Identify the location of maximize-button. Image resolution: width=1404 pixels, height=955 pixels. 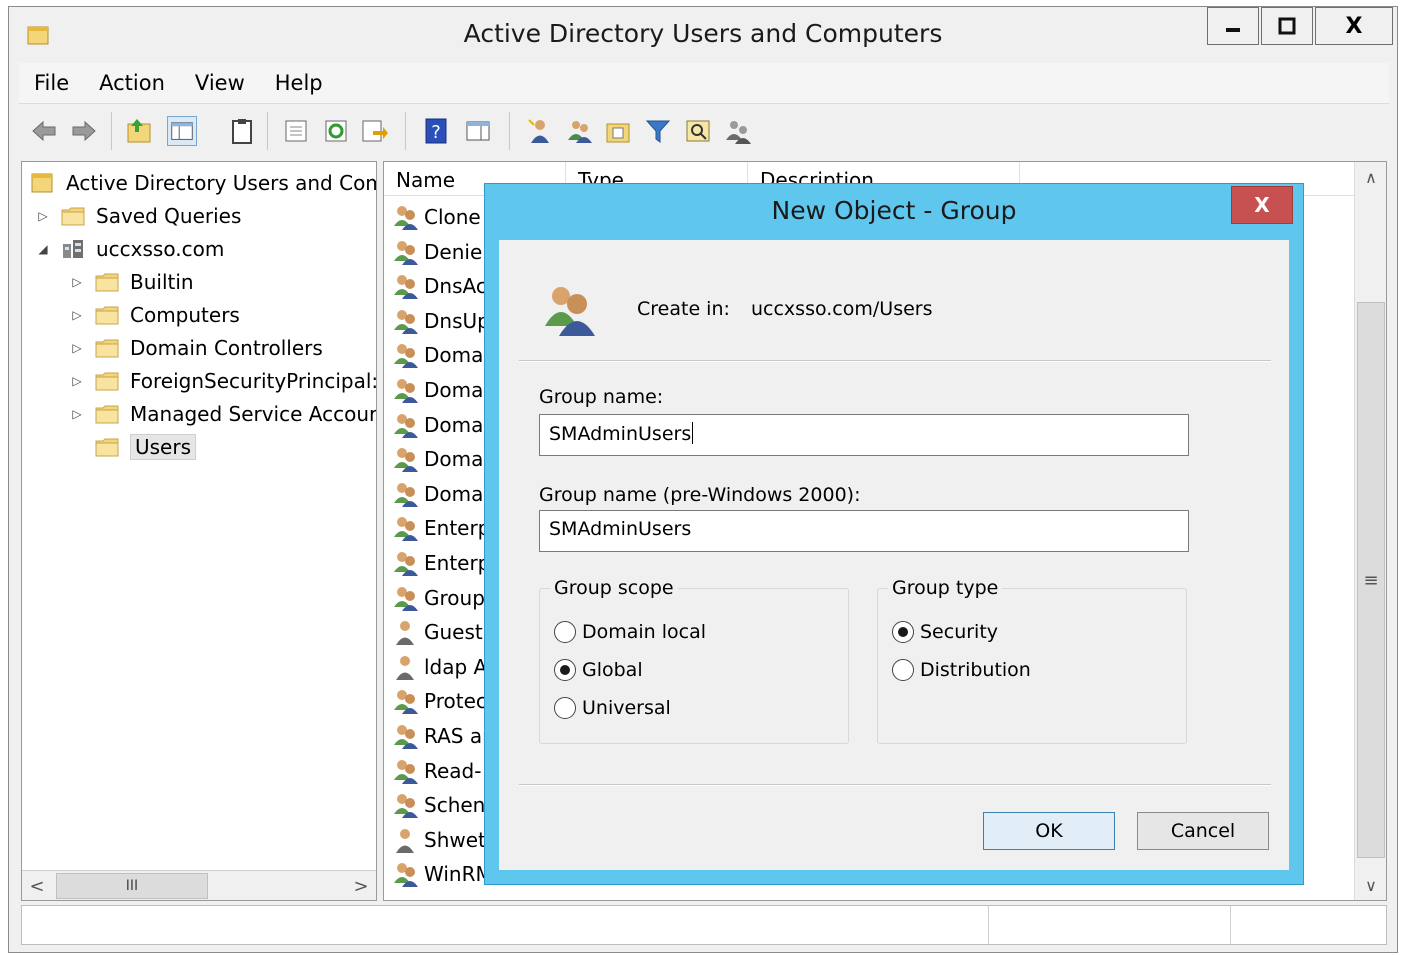
(1287, 26).